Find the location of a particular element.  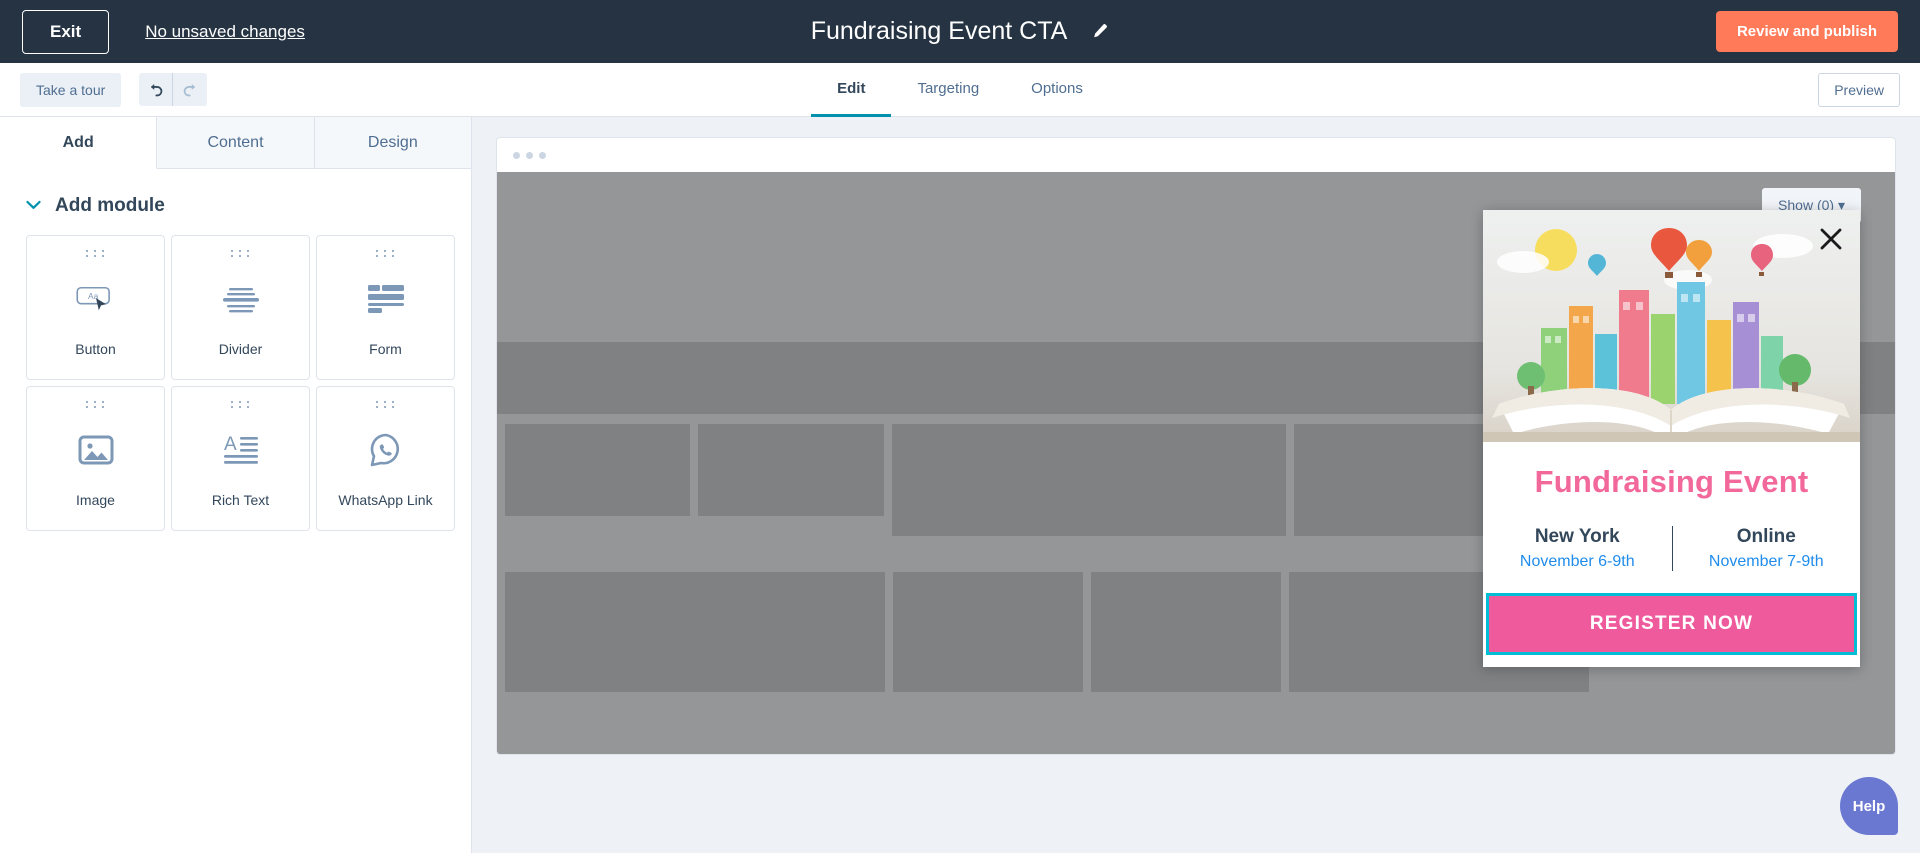

module-tile-divider: Divider is located at coordinates (240, 307).